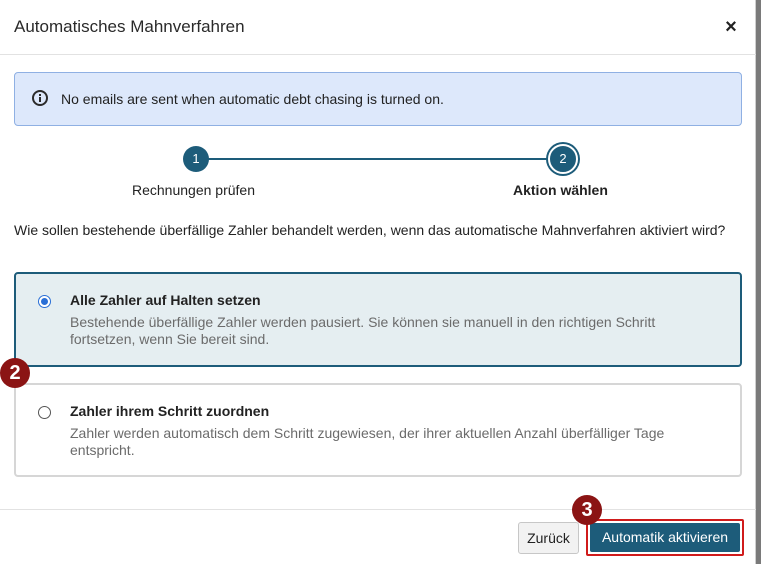  I want to click on activate-button: Automatik aktivieren, so click(665, 537).